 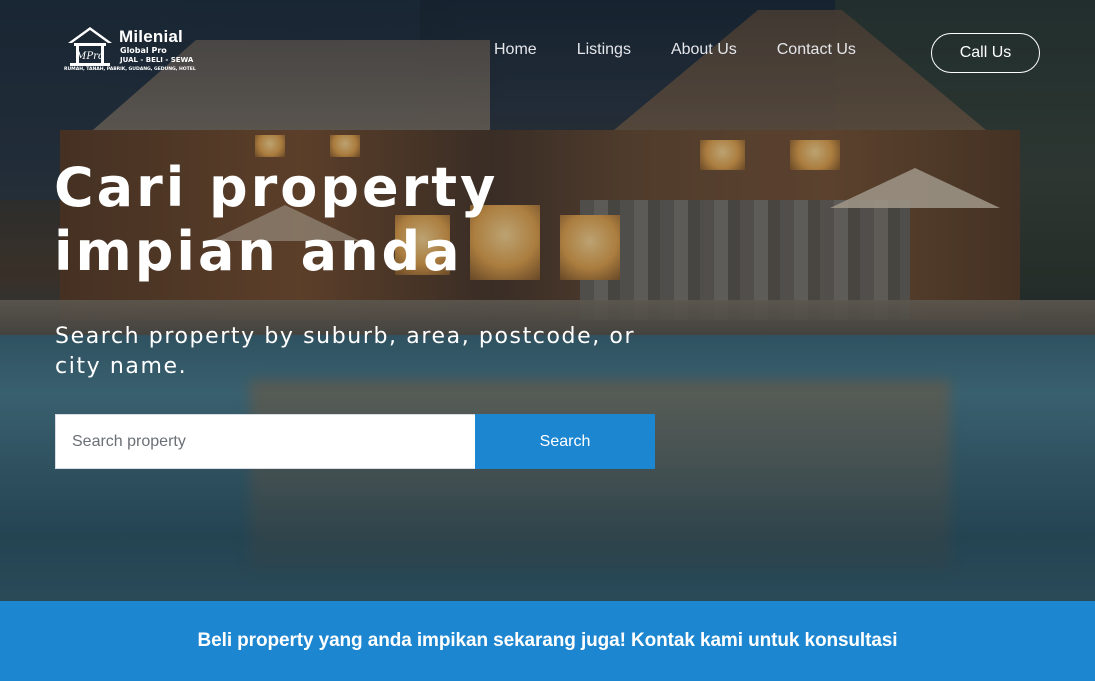 What do you see at coordinates (604, 50) in the screenshot?
I see `nav-listings: Listings` at bounding box center [604, 50].